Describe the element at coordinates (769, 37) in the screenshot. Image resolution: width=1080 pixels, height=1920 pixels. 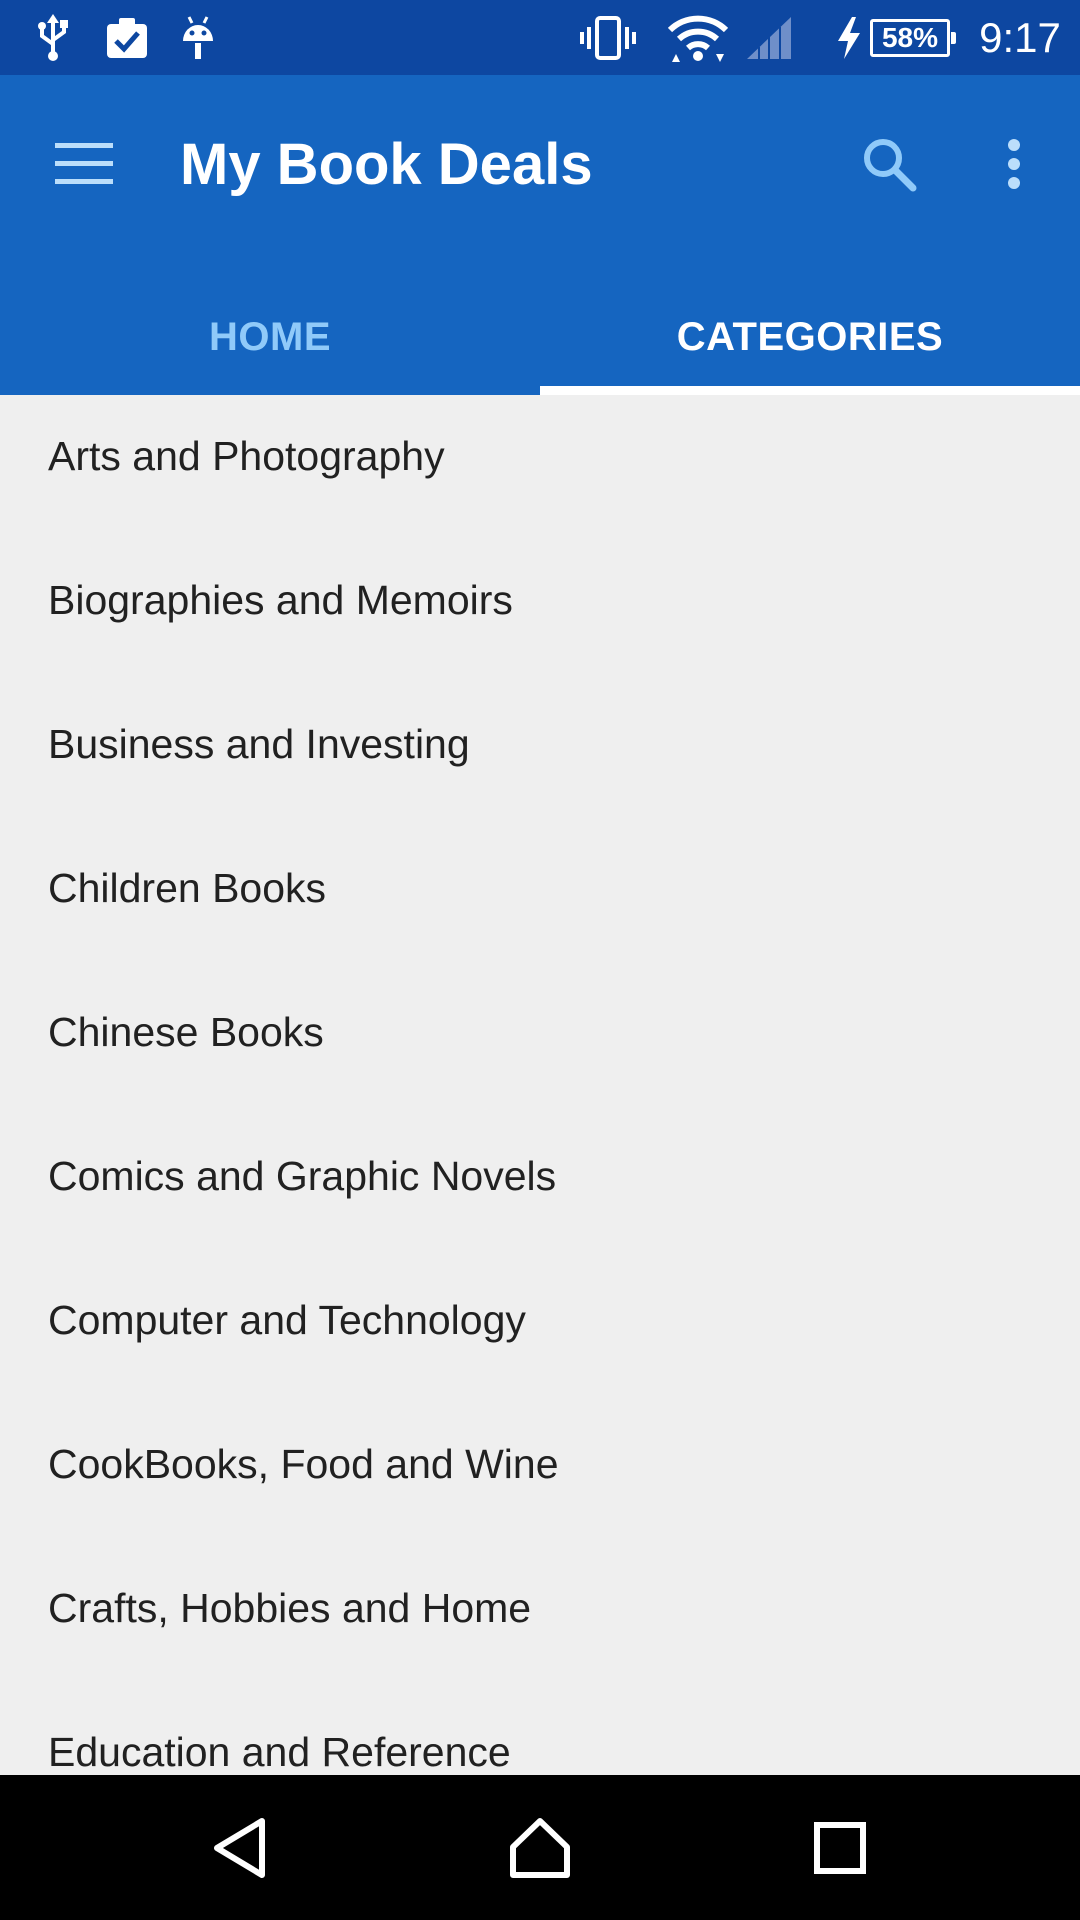
I see `cell-signal-icon` at that location.